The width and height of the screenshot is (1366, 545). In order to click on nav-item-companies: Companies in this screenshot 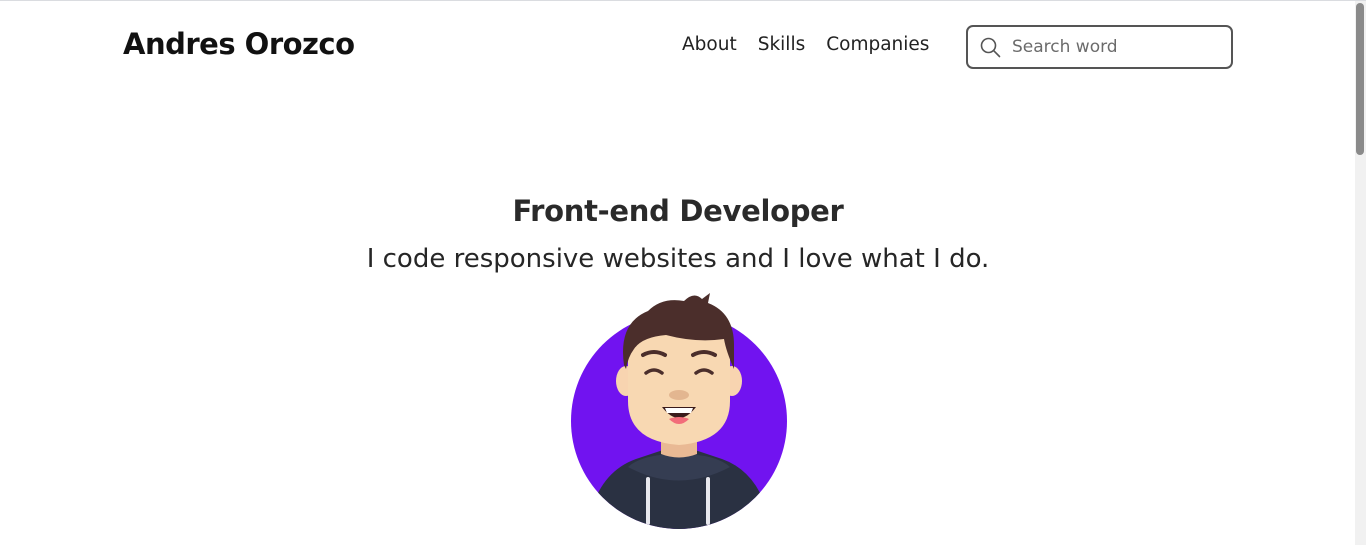, I will do `click(877, 44)`.